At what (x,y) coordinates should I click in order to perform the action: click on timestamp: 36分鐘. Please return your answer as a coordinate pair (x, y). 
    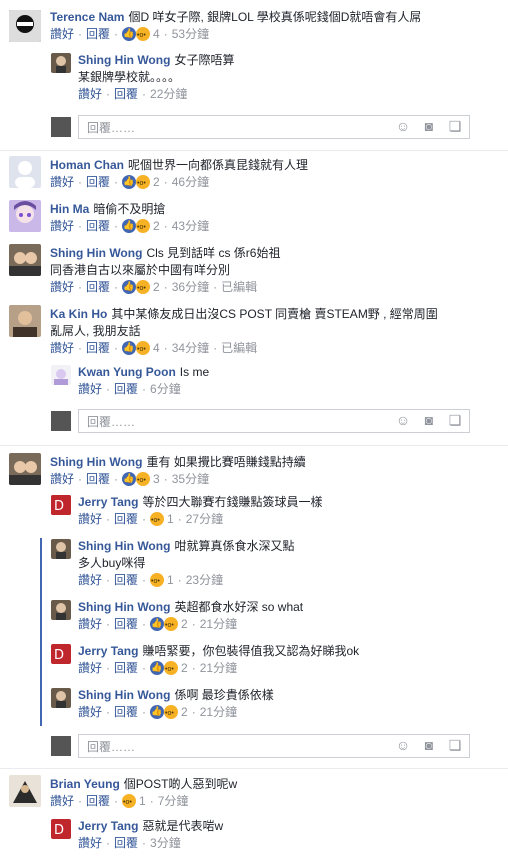
    Looking at the image, I should click on (190, 287).